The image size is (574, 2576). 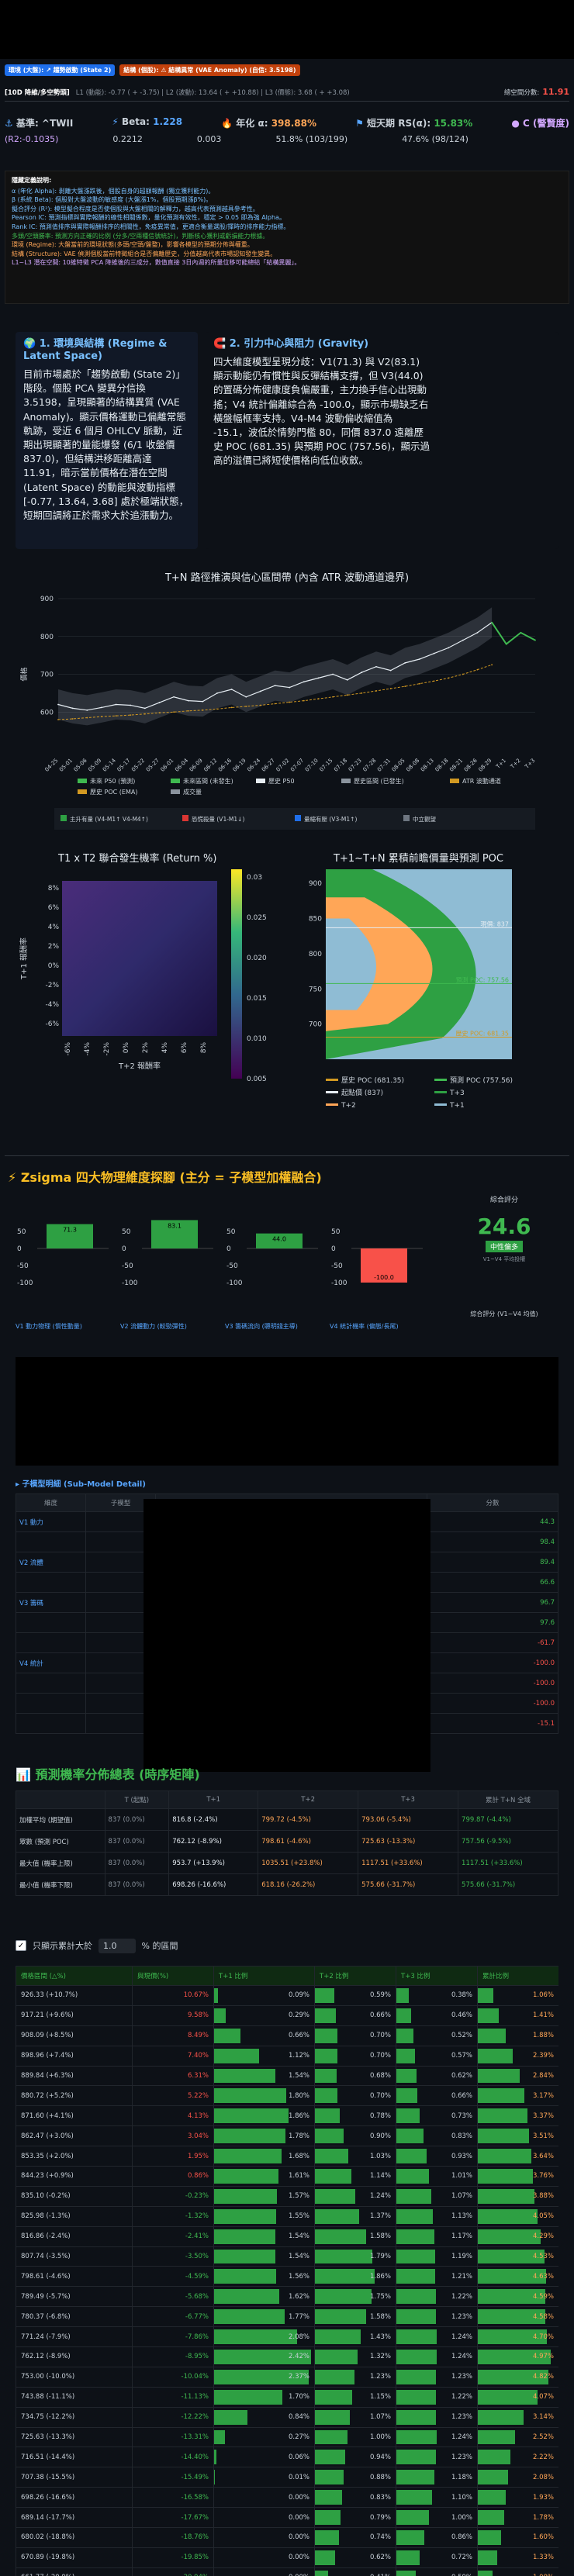 I want to click on dim-cell, so click(x=51, y=1724).